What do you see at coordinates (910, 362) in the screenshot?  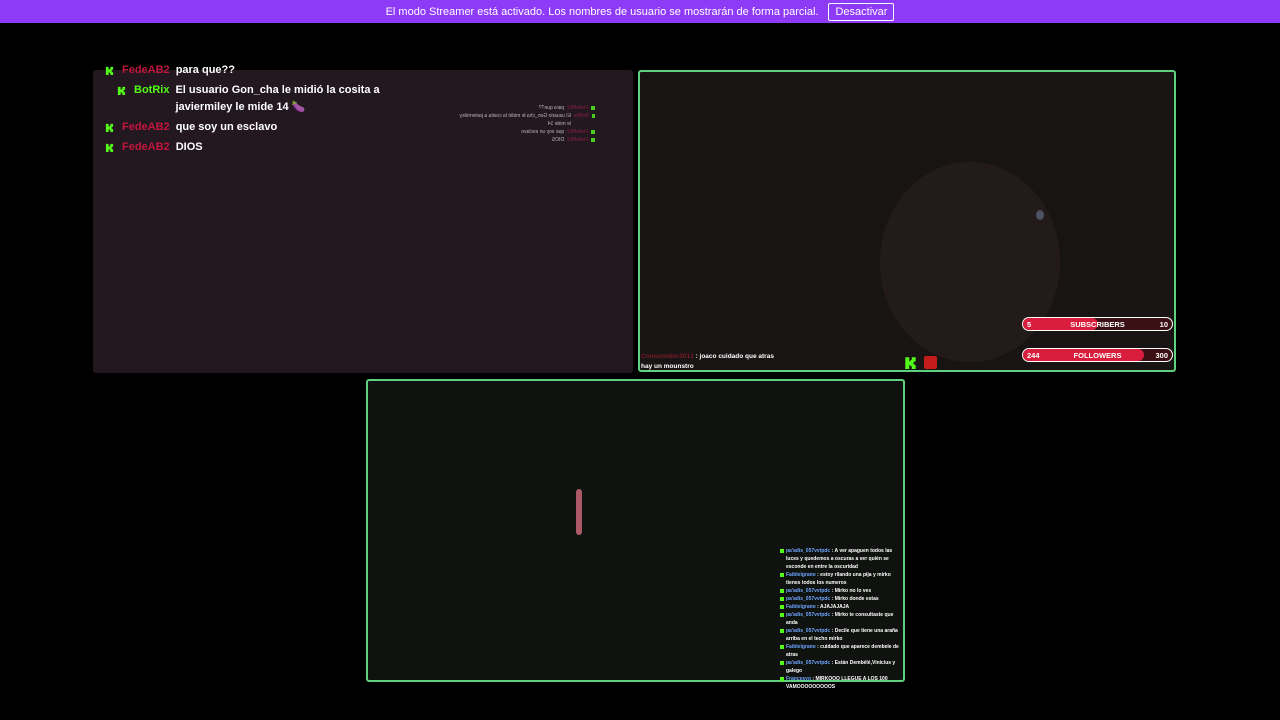 I see `kick-logo-icon` at bounding box center [910, 362].